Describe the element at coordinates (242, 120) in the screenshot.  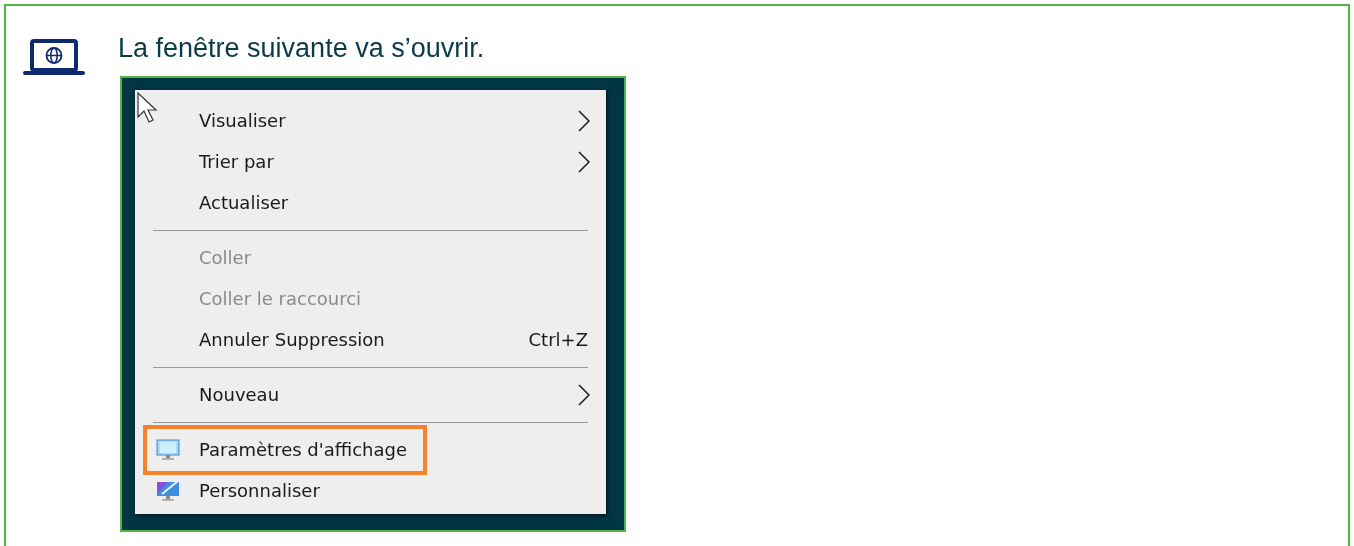
I see `menu-item-label: Visualiser` at that location.